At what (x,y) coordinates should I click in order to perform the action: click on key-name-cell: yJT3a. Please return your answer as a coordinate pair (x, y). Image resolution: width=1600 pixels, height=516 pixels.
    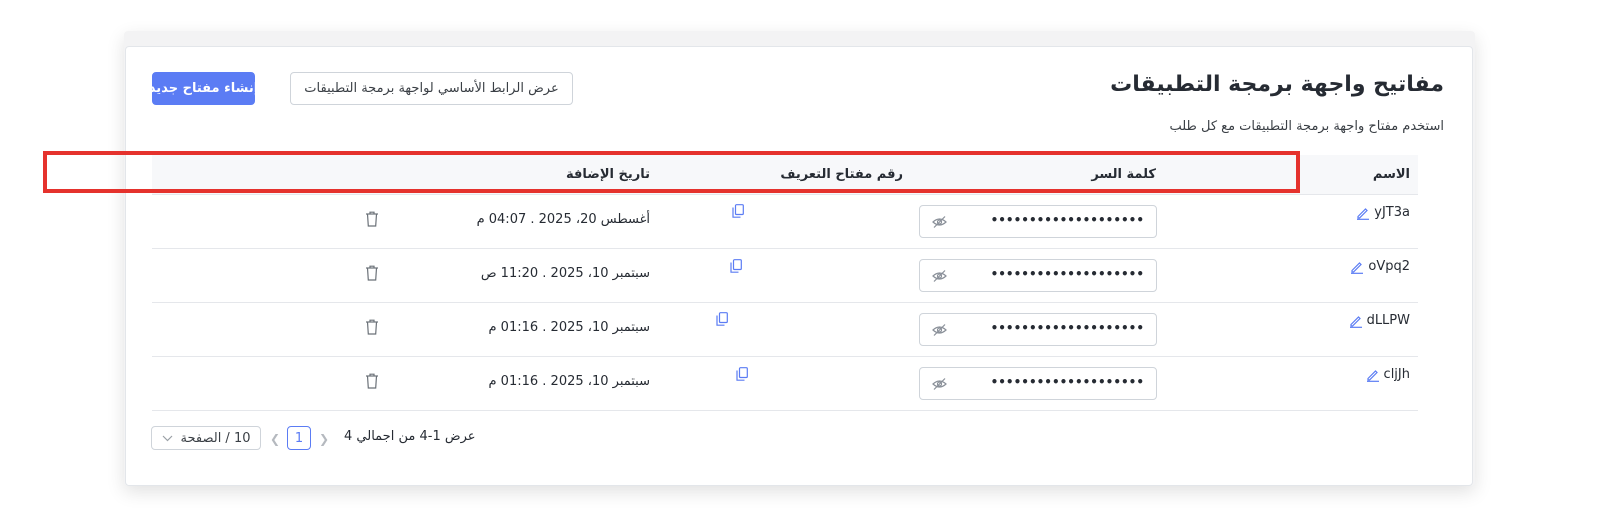
    Looking at the image, I should click on (1383, 212).